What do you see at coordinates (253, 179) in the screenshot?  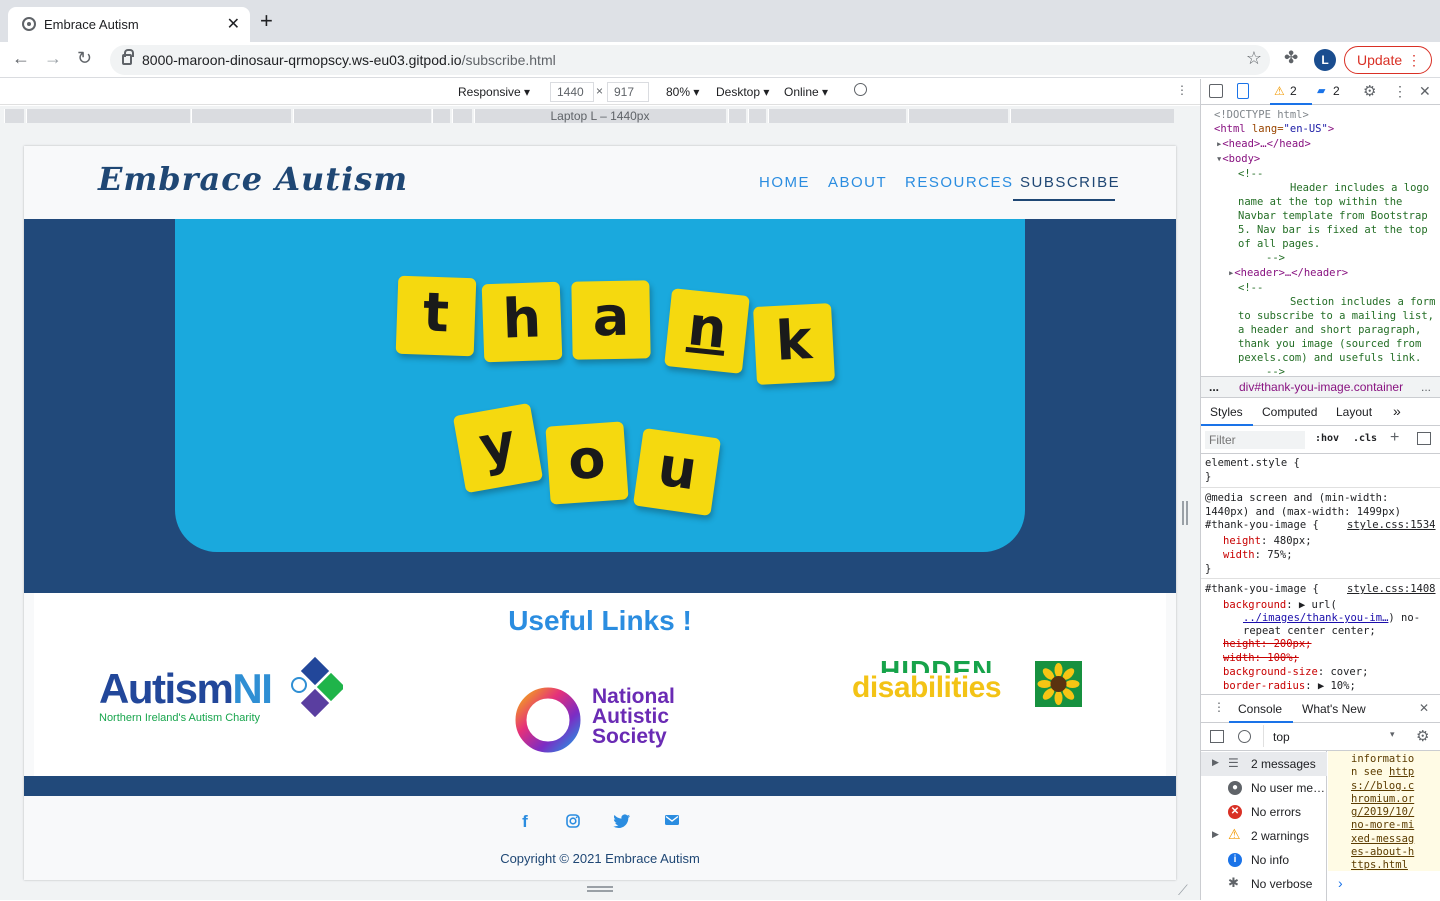 I see `site-logo: Embrace Autism` at bounding box center [253, 179].